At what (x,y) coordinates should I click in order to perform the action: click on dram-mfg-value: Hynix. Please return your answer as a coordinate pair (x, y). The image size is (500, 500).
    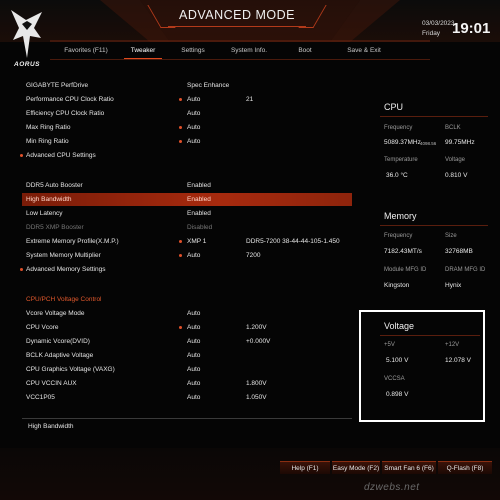
    Looking at the image, I should click on (453, 285).